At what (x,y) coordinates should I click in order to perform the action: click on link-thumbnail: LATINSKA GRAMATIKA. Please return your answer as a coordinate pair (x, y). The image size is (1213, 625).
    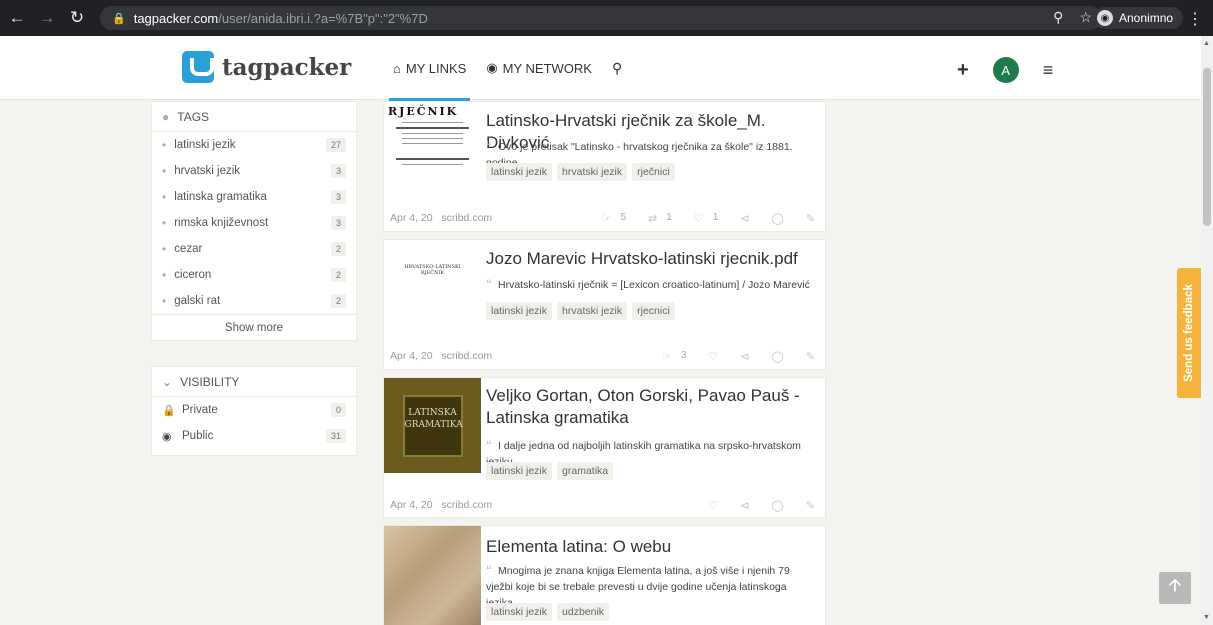
    Looking at the image, I should click on (432, 425).